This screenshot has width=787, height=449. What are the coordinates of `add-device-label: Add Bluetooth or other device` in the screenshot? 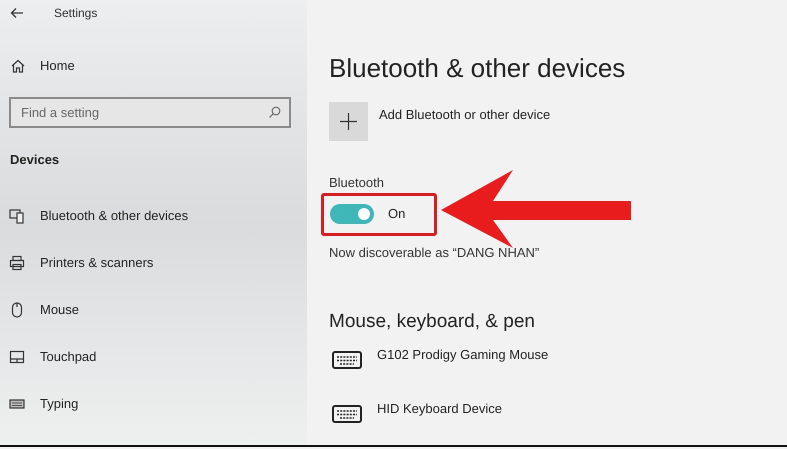 It's located at (464, 114).